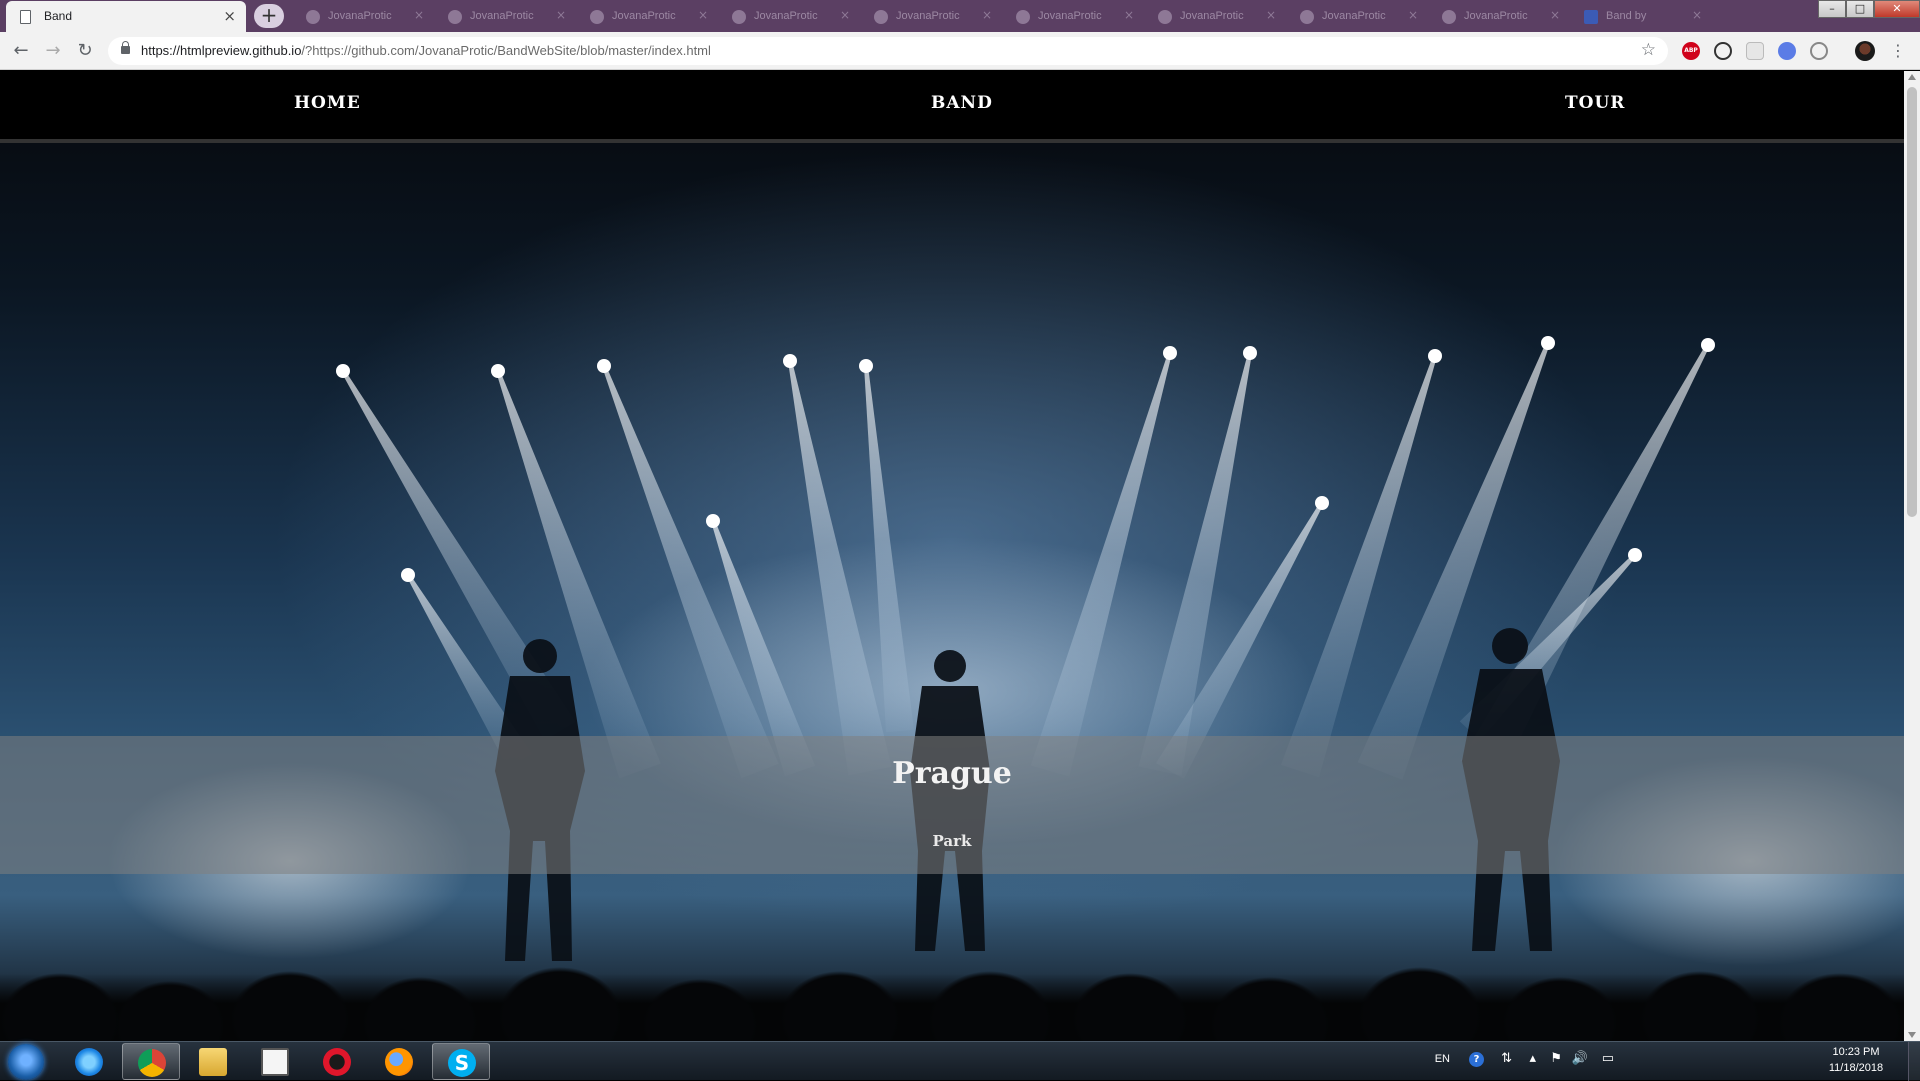 This screenshot has width=1920, height=1081. I want to click on background-tab-title: Band by, so click(1626, 16).